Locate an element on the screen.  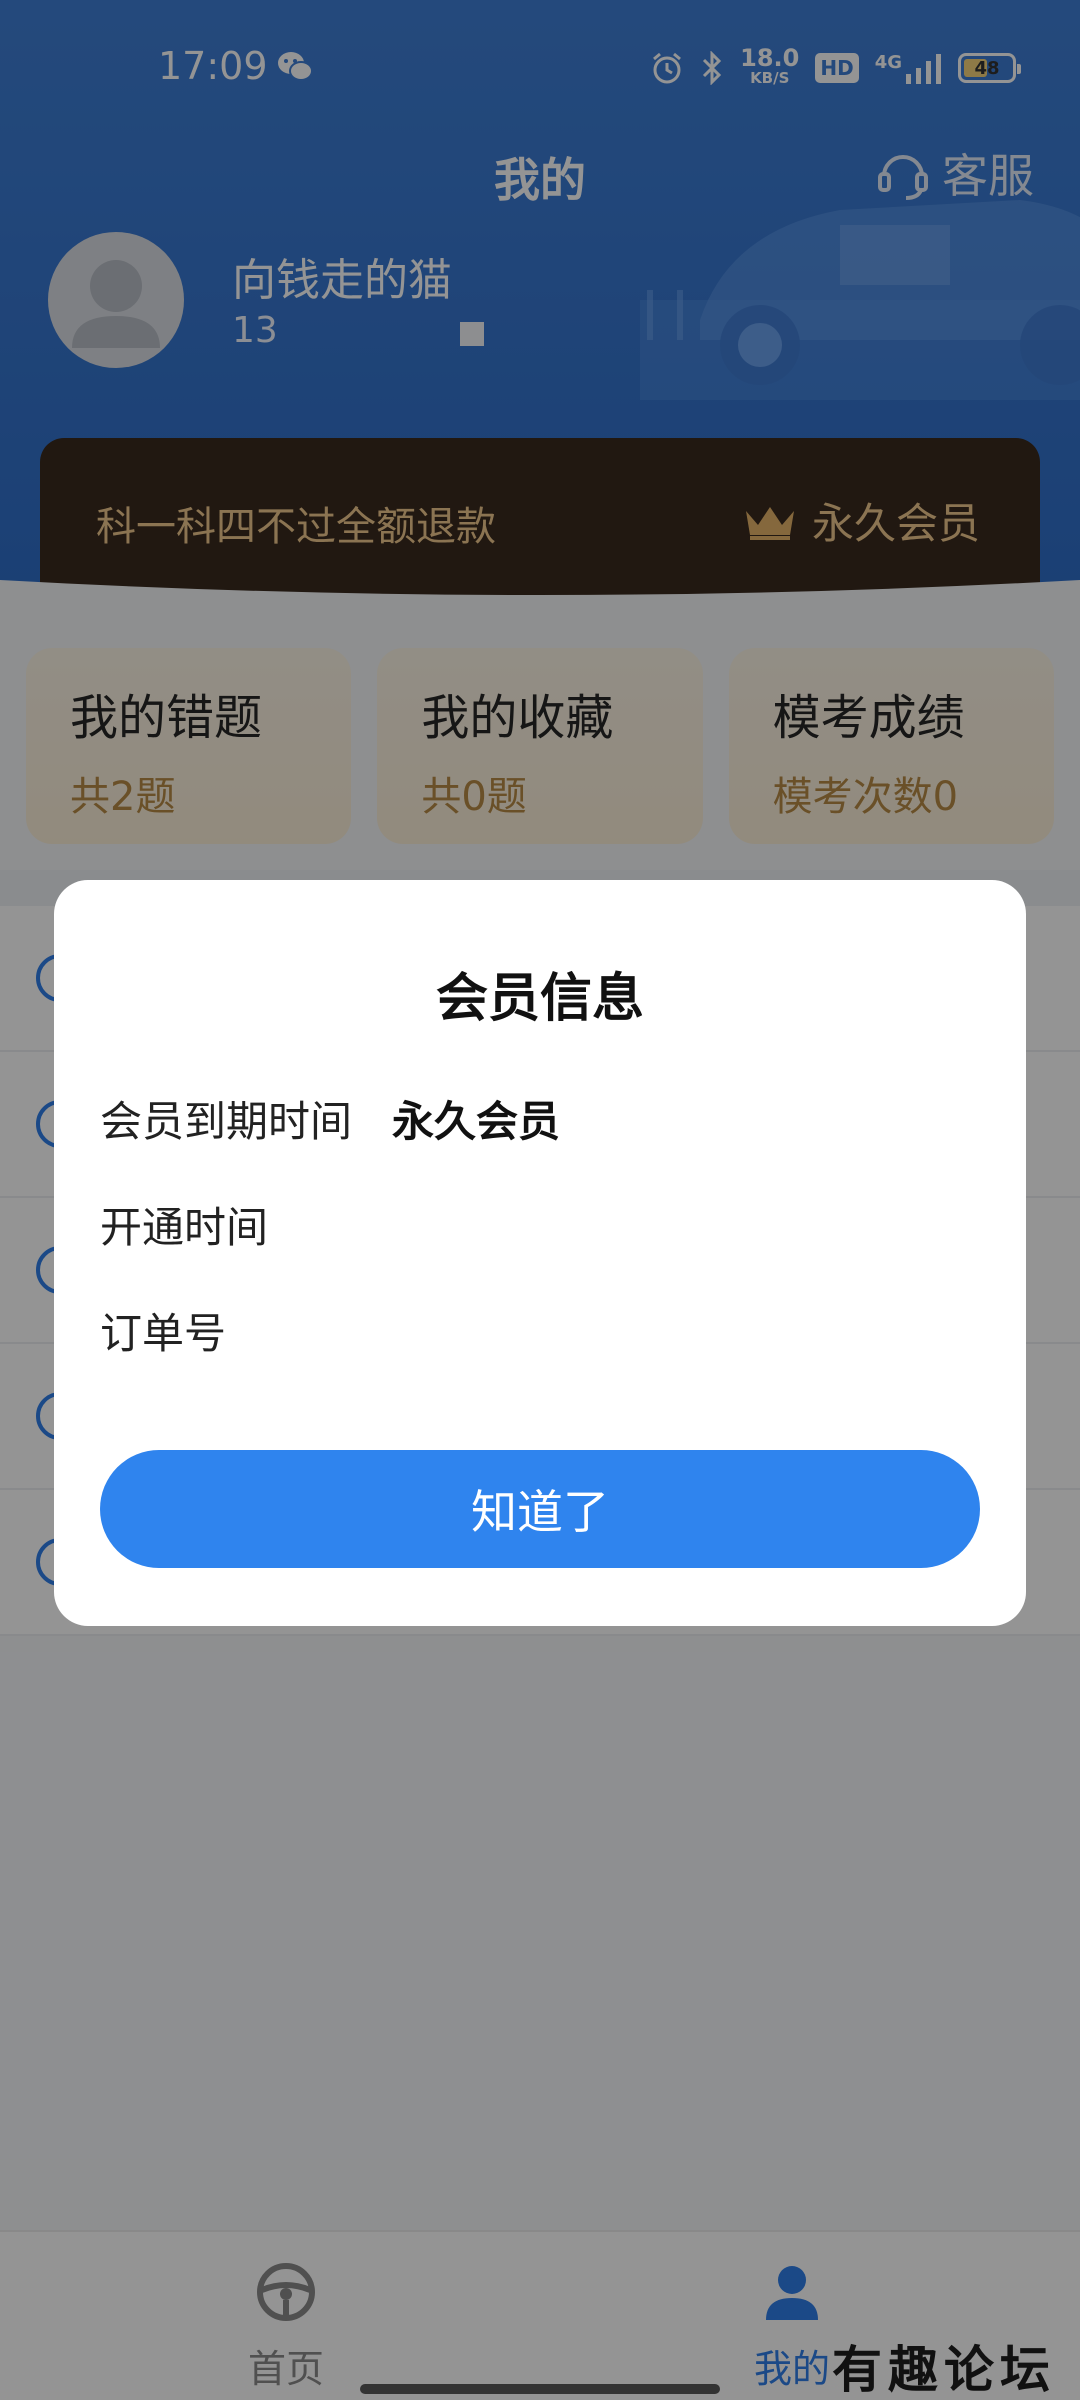
dialog-title: 会员信息 is located at coordinates (539, 999).